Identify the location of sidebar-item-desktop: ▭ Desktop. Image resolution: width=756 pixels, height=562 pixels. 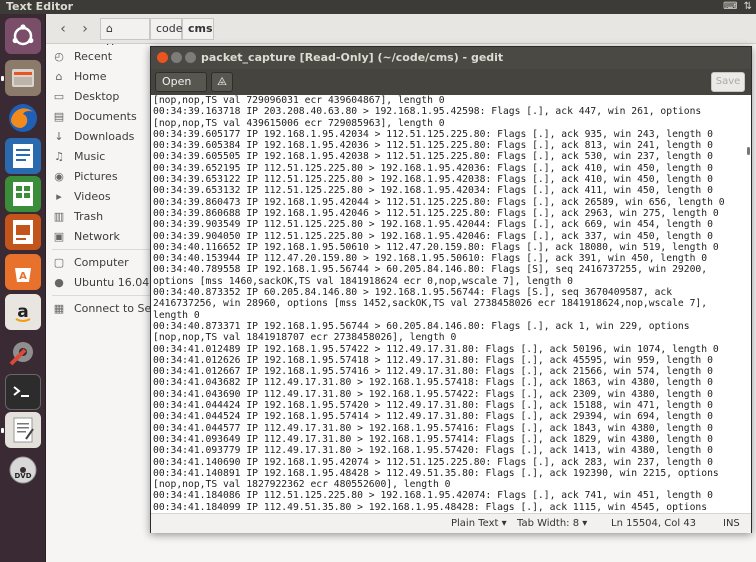
(86, 96).